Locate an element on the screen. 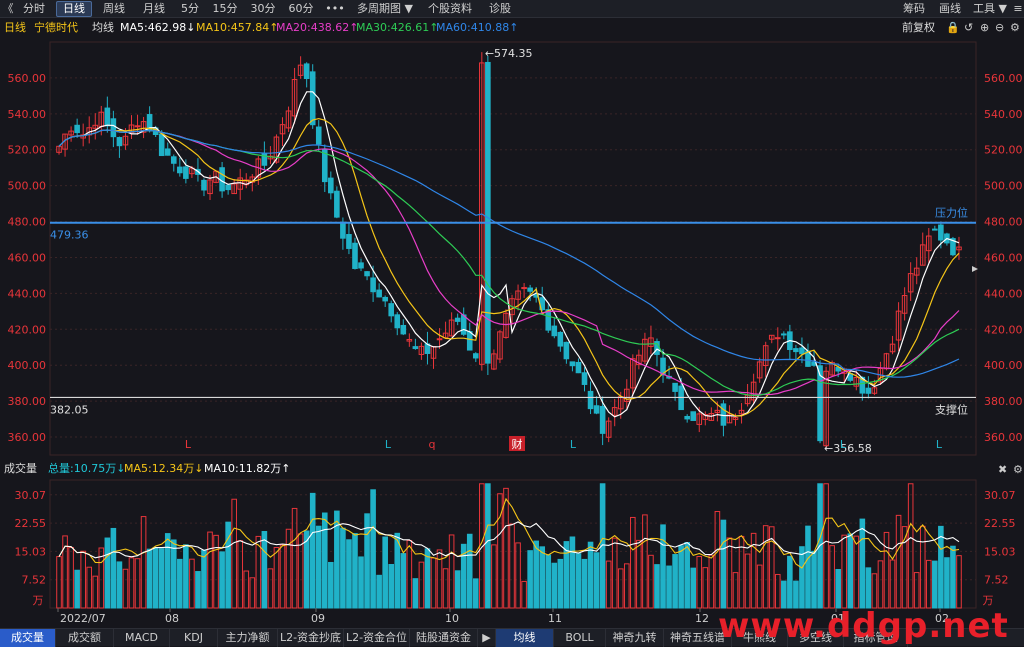 This screenshot has width=1024, height=647. close-icon: ✖ is located at coordinates (1002, 470).